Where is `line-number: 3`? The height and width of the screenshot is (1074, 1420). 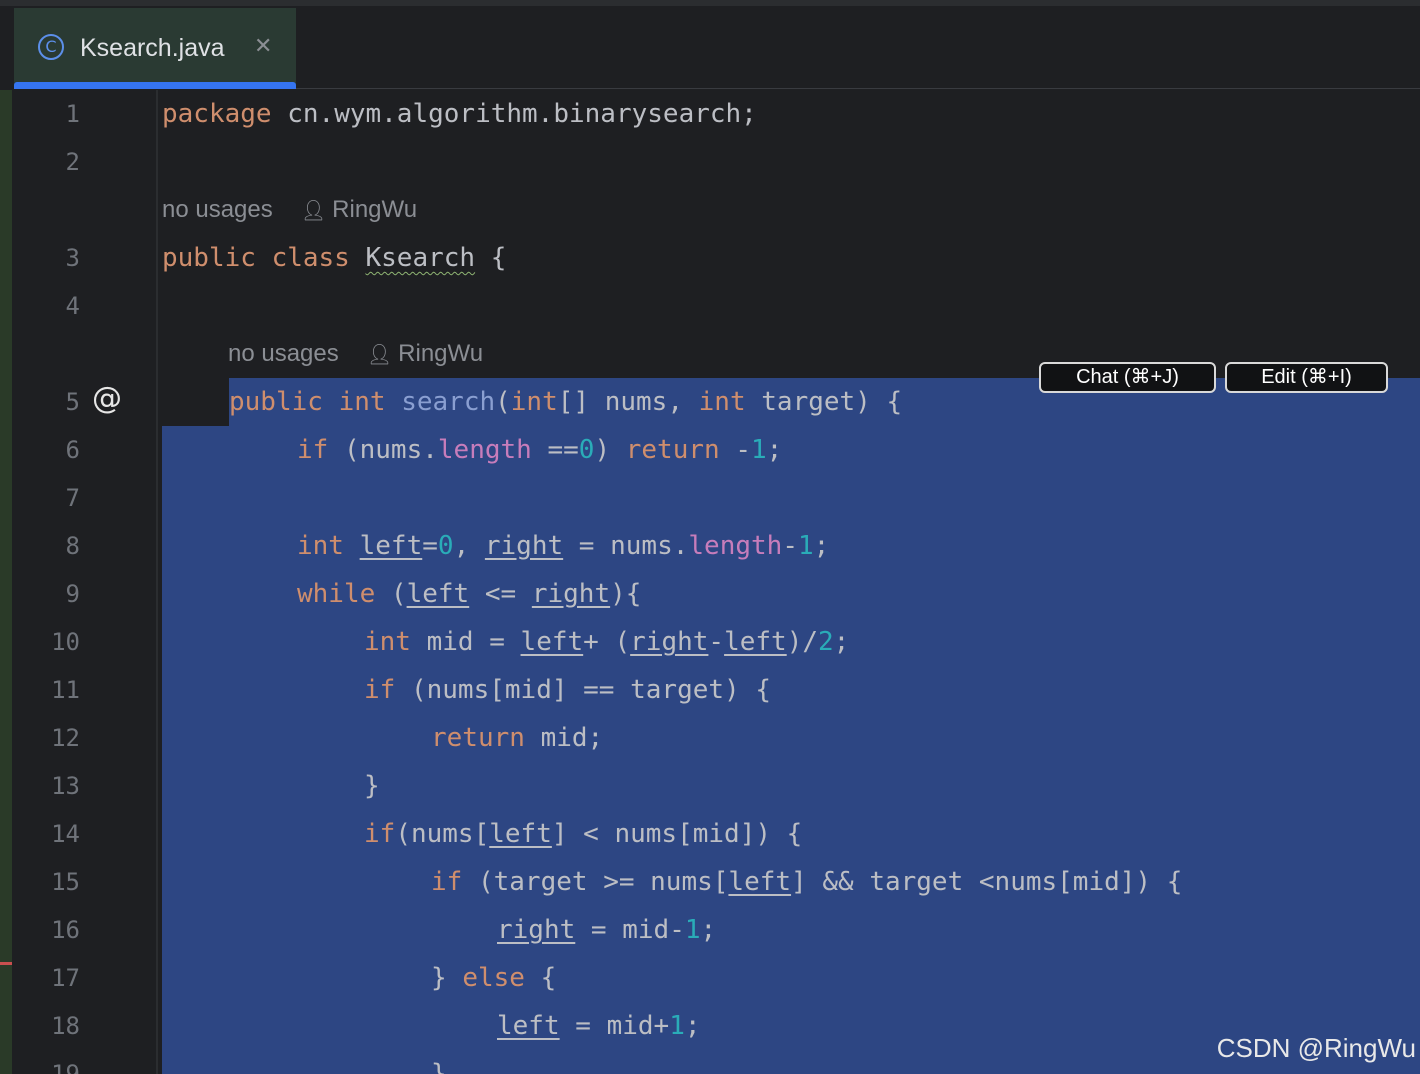
line-number: 3 is located at coordinates (72, 258).